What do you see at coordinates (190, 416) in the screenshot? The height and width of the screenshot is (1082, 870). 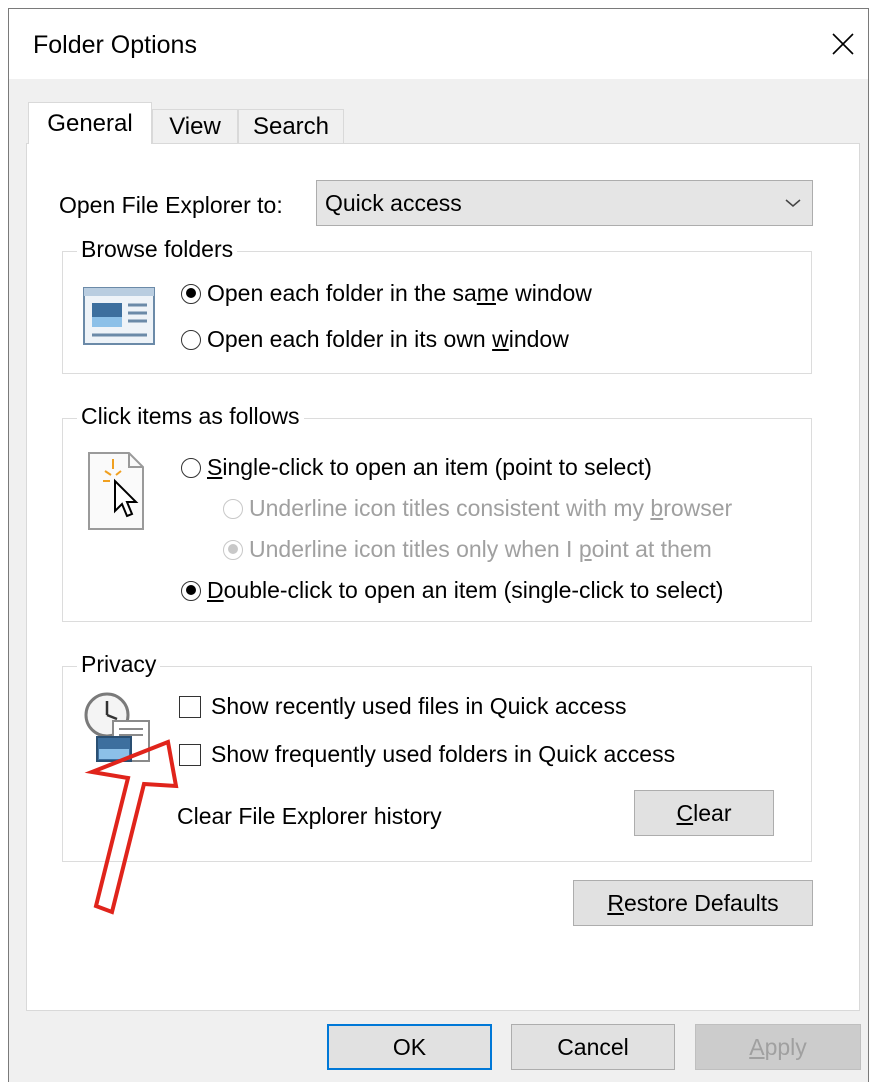 I see `click-items-title: Click items as follows` at bounding box center [190, 416].